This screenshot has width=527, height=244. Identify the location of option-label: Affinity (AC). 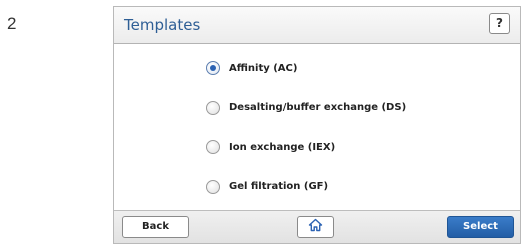
(263, 68).